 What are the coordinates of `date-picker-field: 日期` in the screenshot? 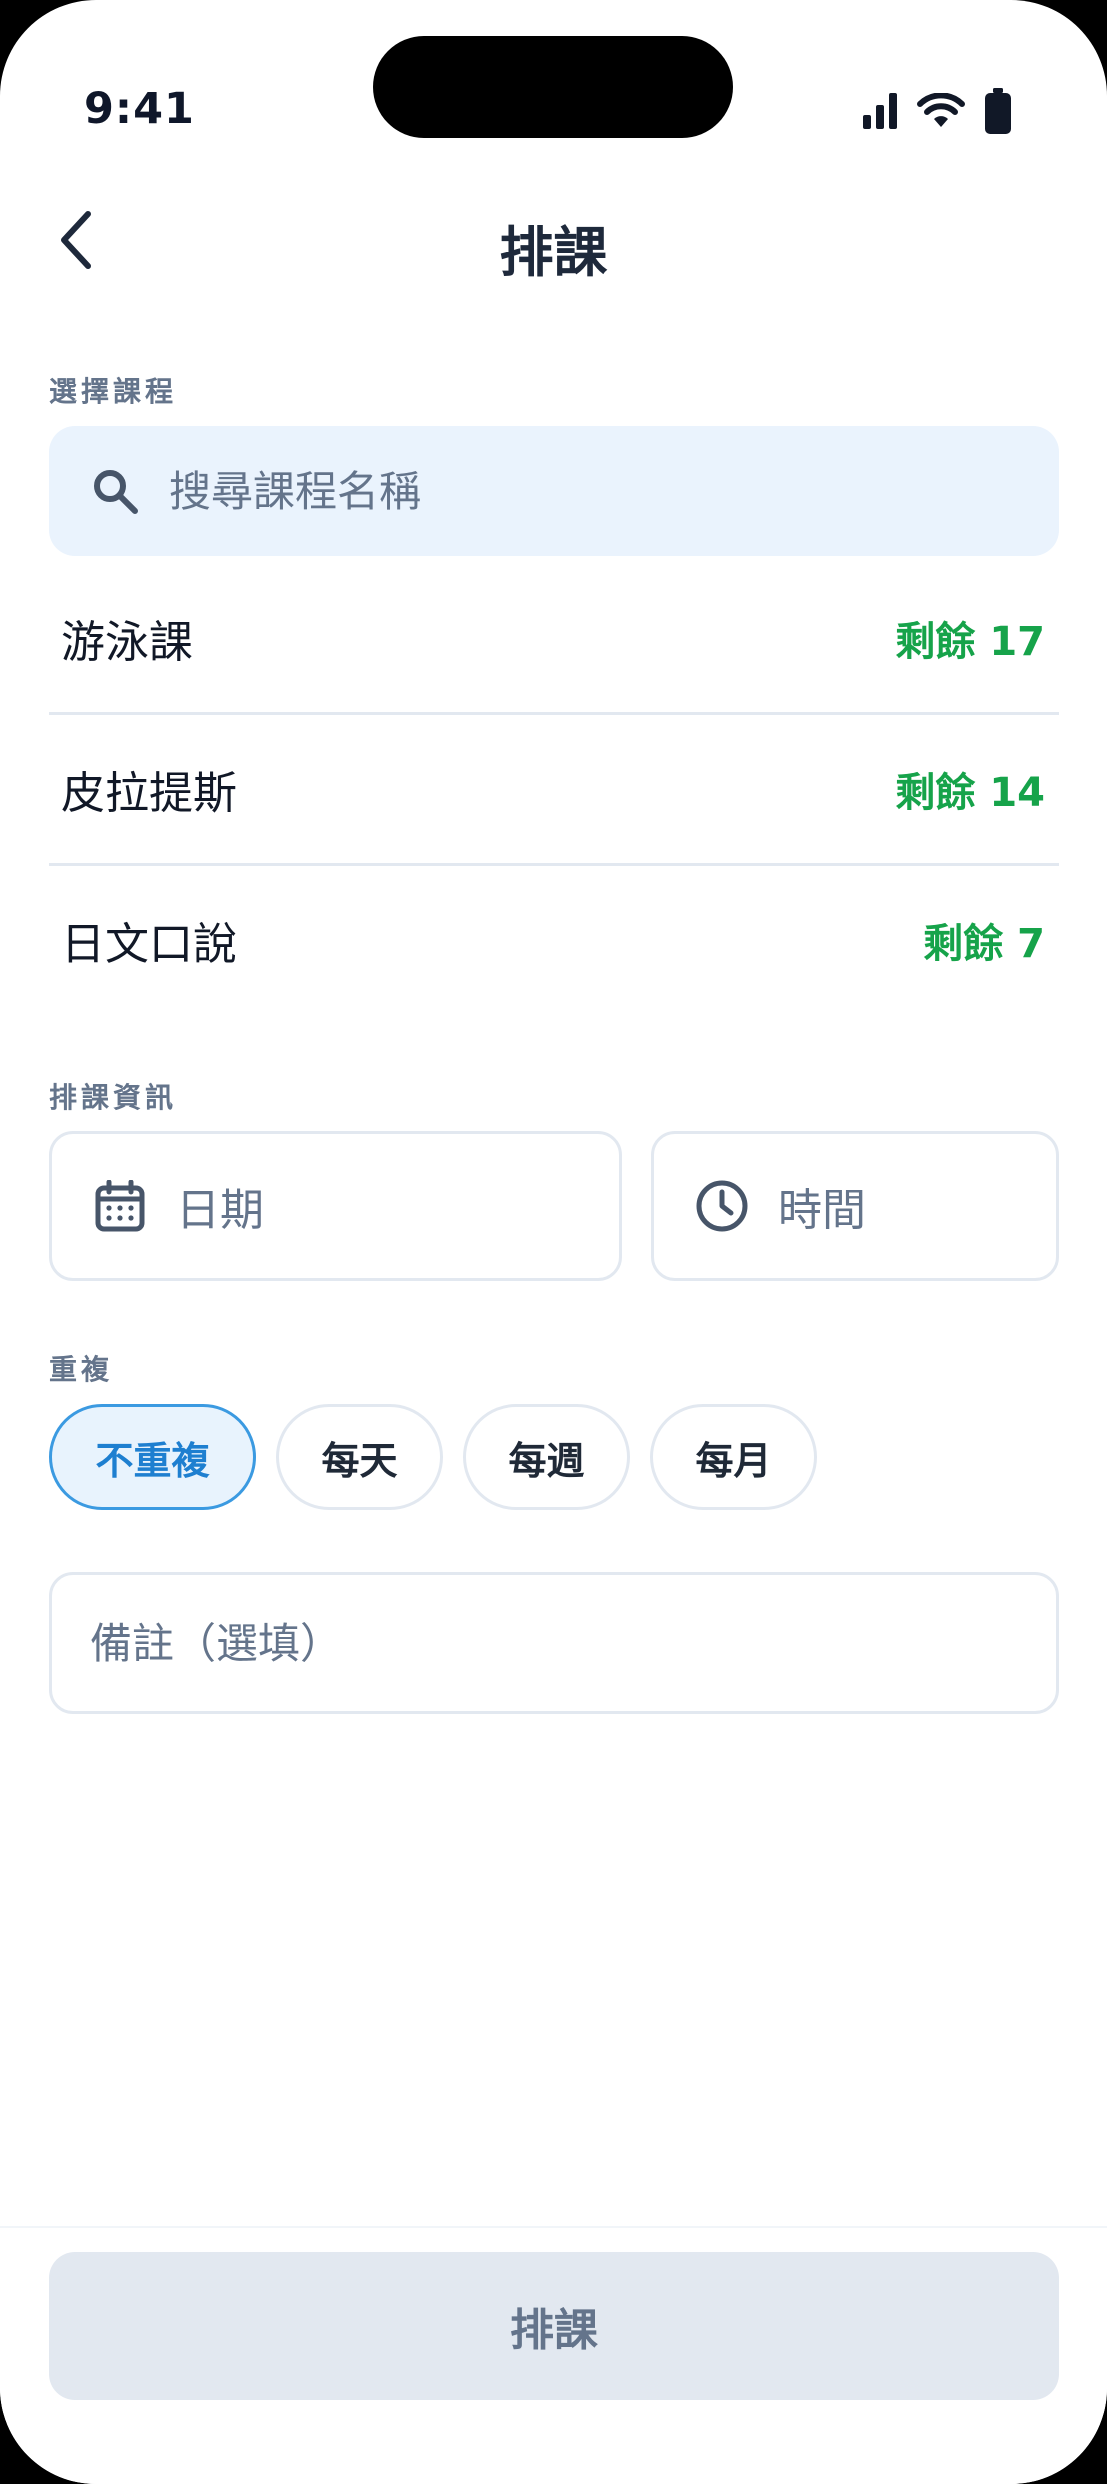 It's located at (335, 1206).